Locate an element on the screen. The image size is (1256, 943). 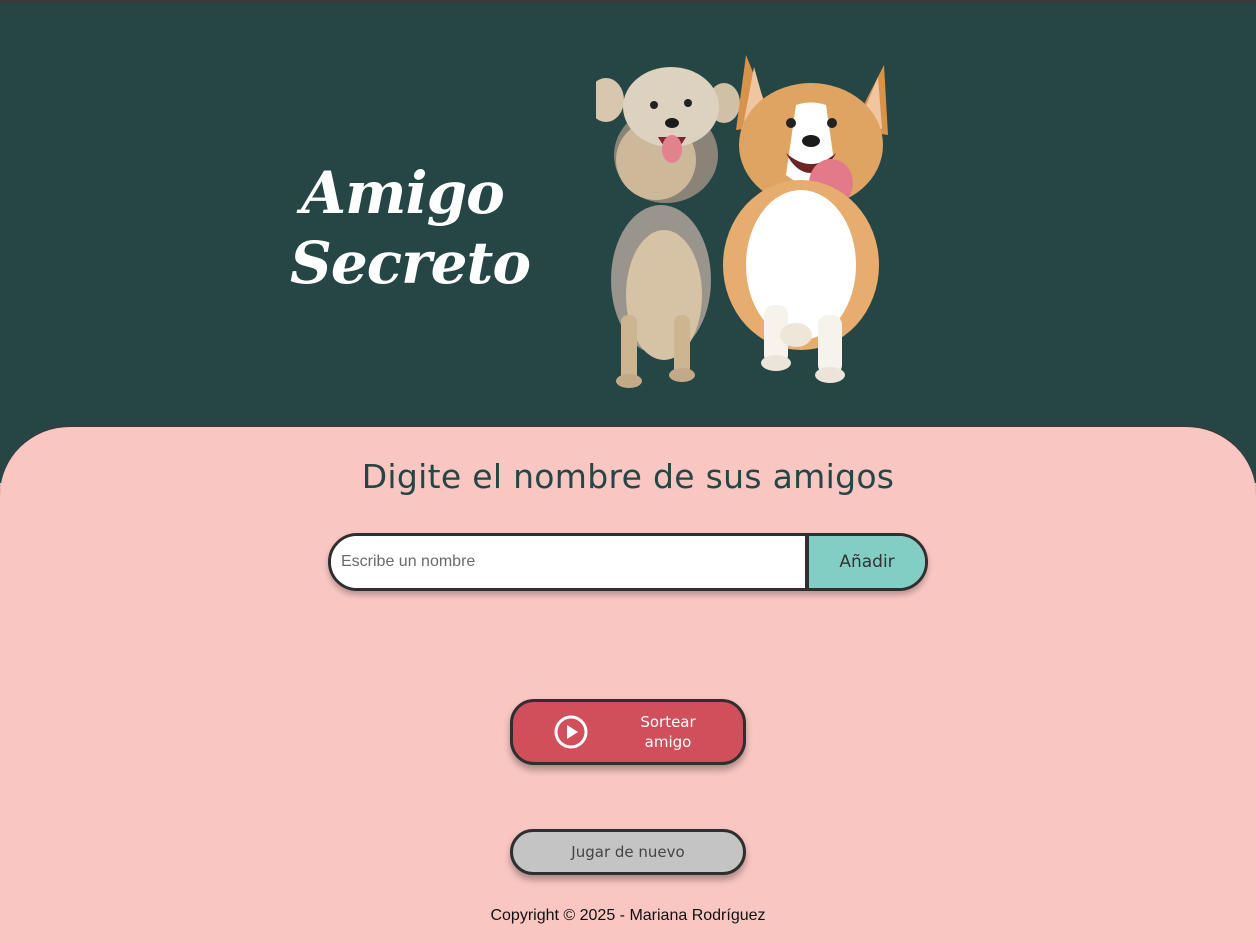
section-heading: Digite el nombre de sus amigos is located at coordinates (628, 476).